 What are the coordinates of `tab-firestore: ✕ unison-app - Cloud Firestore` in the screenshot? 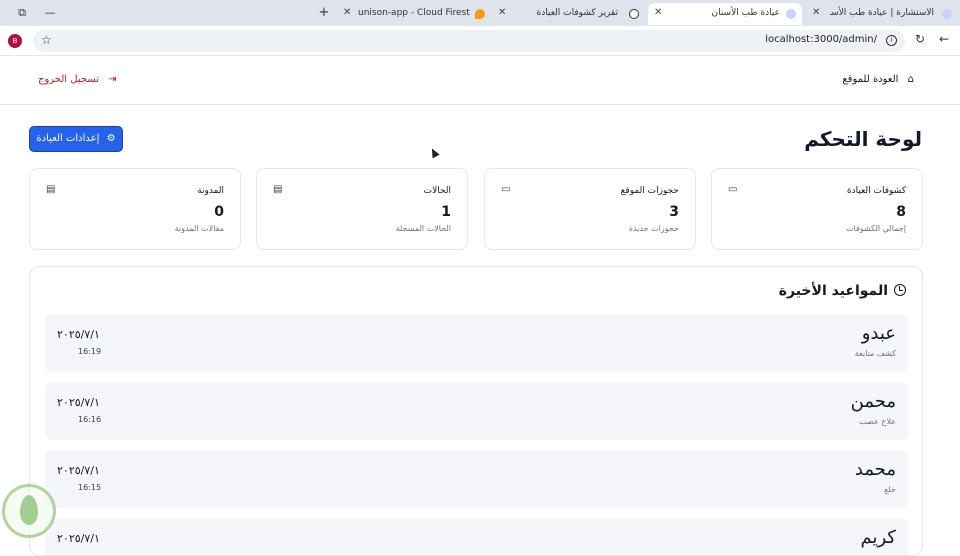 It's located at (413, 14).